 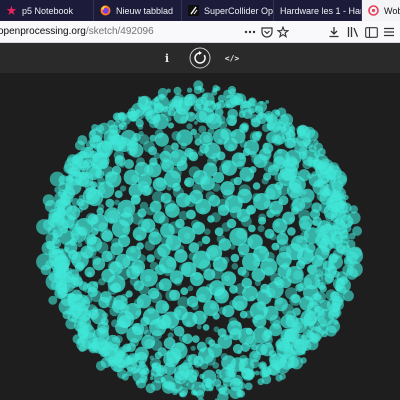 What do you see at coordinates (119, 31) in the screenshot?
I see `url-path: /sketch/492096` at bounding box center [119, 31].